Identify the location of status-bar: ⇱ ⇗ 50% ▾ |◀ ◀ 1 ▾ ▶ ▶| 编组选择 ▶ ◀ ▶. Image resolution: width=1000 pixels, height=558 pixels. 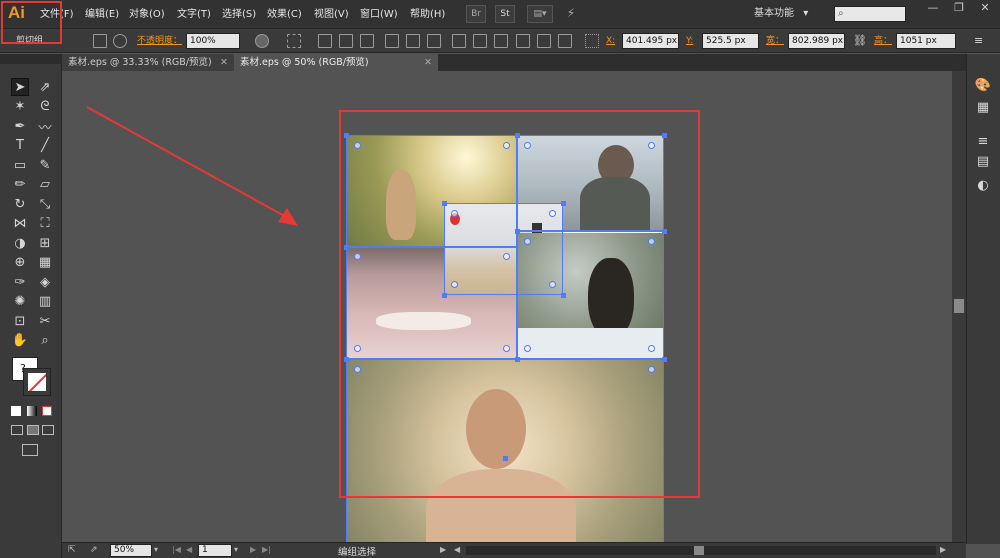
(514, 550).